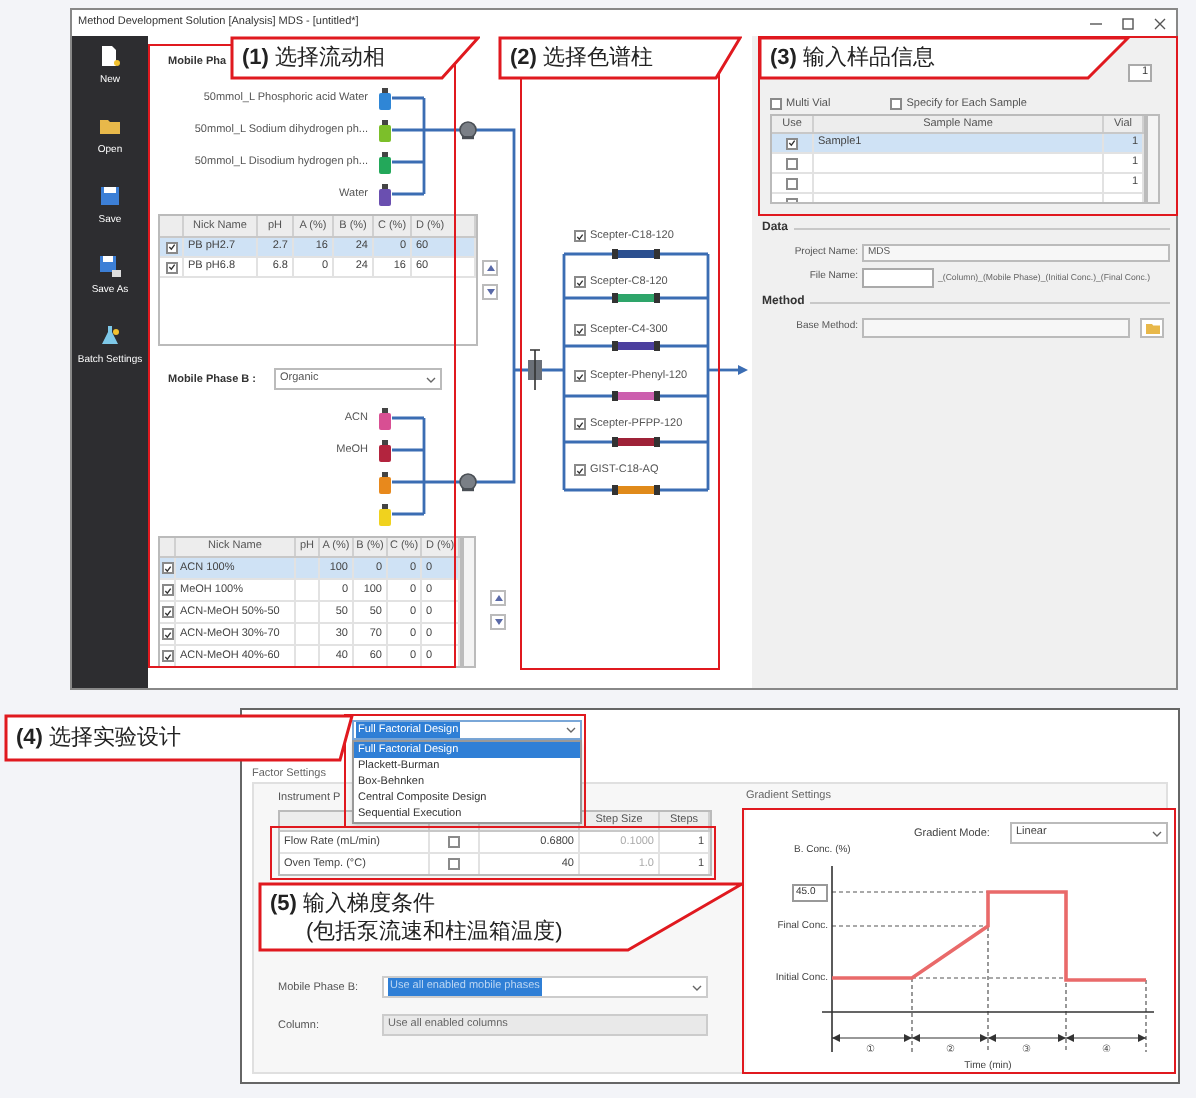 Image resolution: width=1196 pixels, height=1098 pixels. I want to click on callout-text: (3) 输入样品信息, so click(854, 58).